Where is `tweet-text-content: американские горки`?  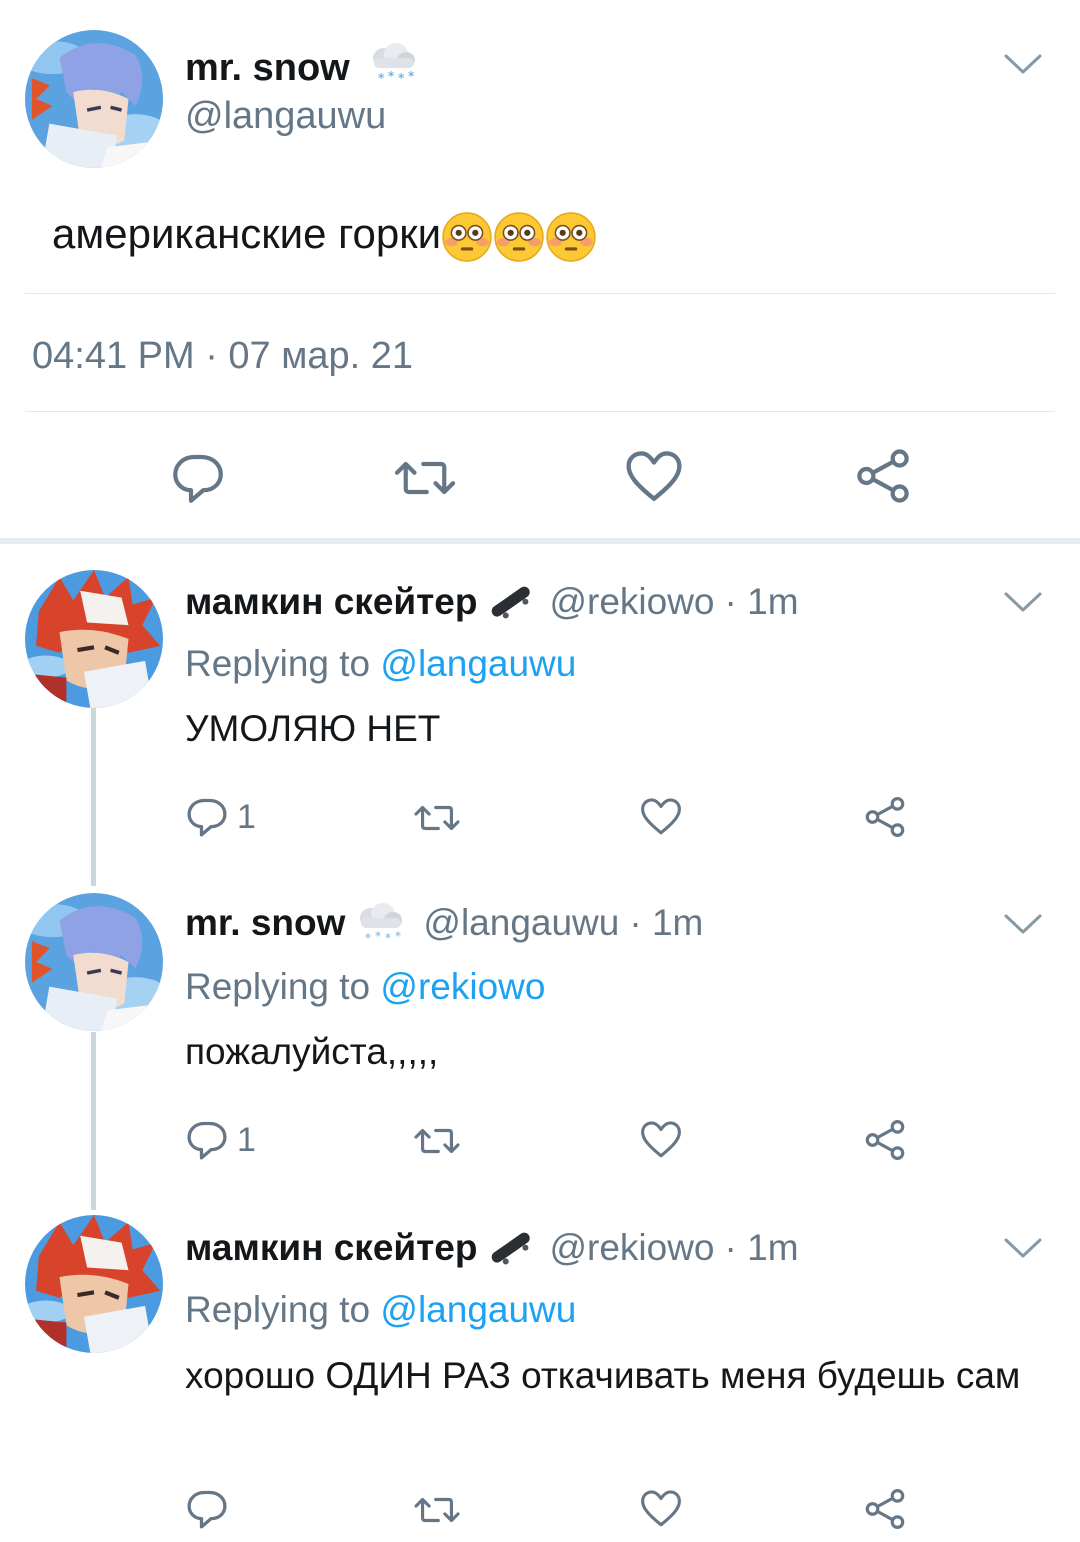
tweet-text-content: американские горки is located at coordinates (247, 233).